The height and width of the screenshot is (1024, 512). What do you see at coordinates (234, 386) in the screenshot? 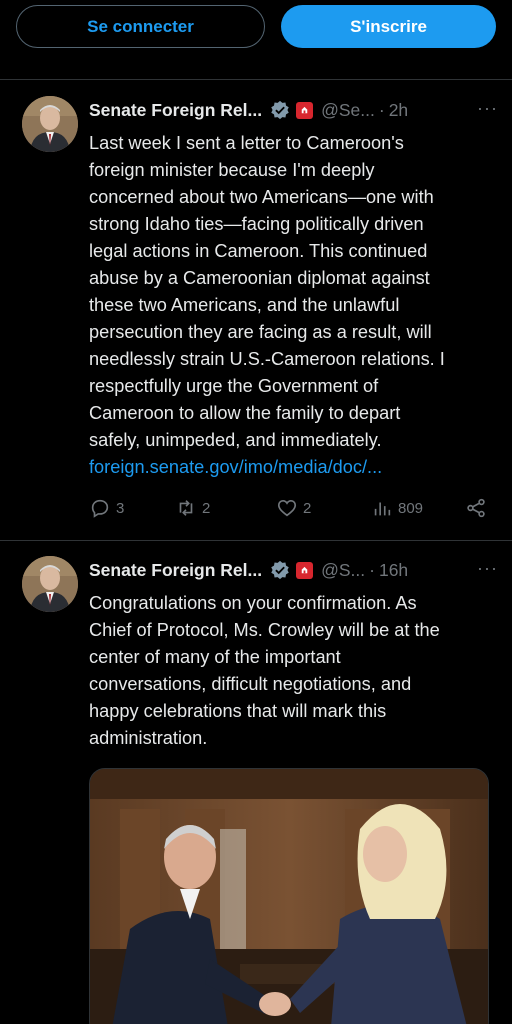
I see `text-line: respectfully urge the Government of` at bounding box center [234, 386].